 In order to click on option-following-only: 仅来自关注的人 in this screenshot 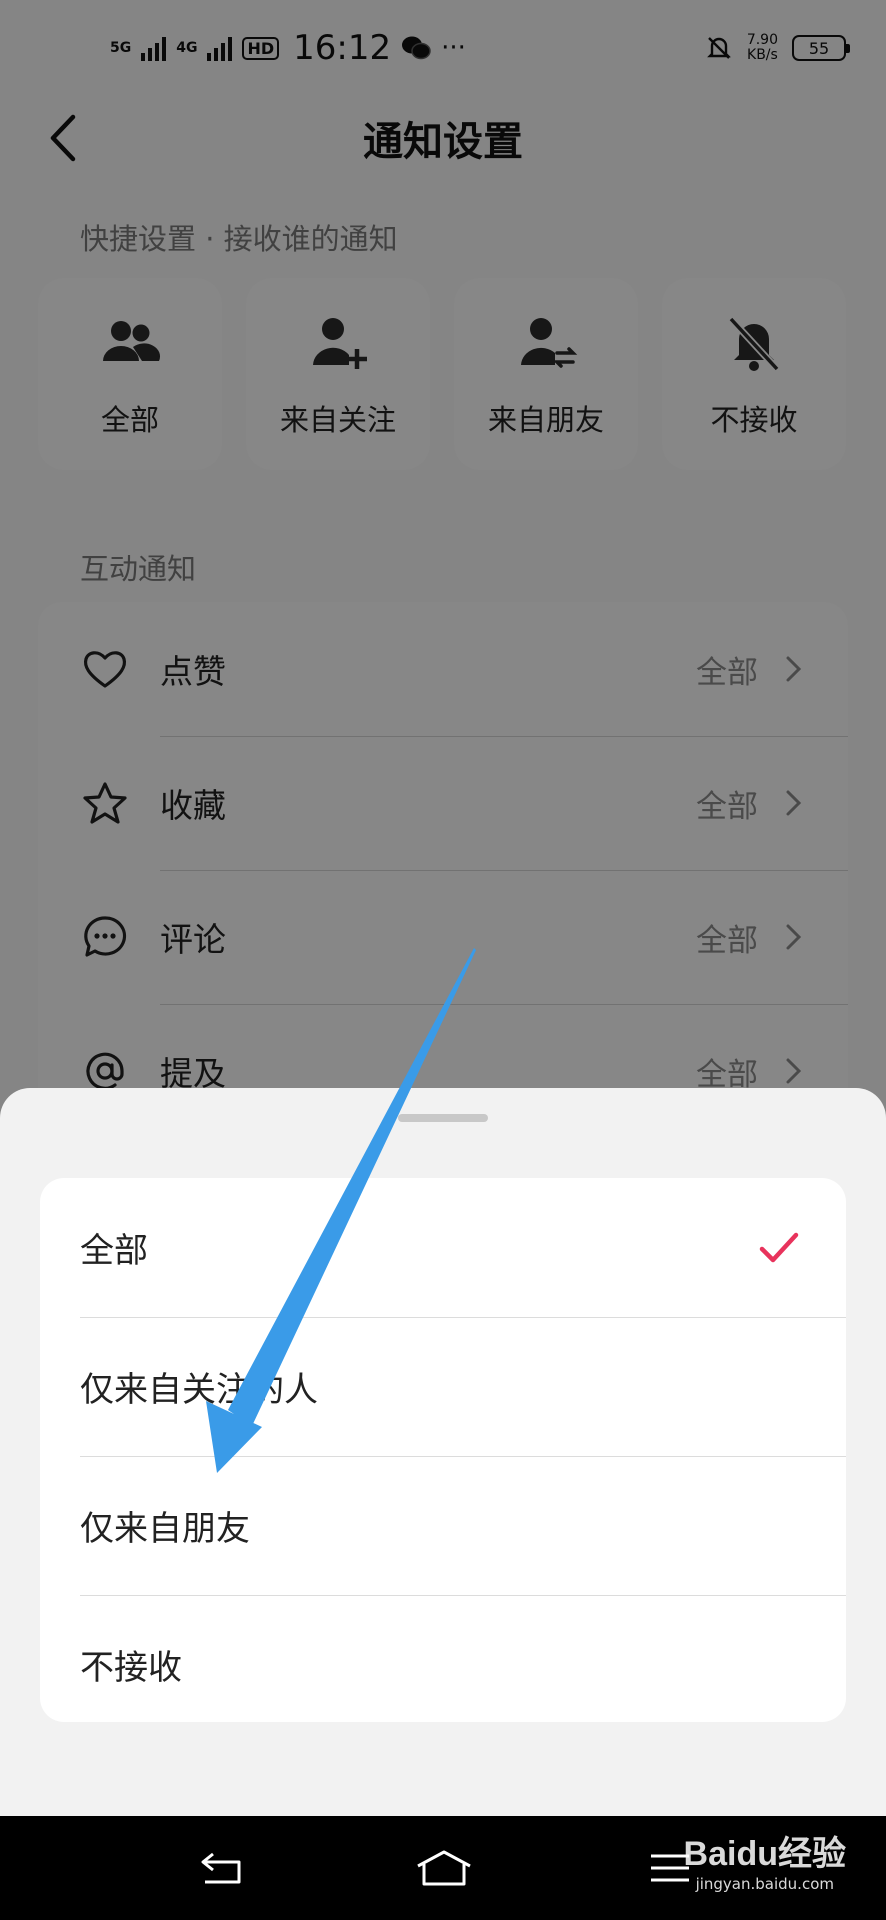, I will do `click(443, 1386)`.